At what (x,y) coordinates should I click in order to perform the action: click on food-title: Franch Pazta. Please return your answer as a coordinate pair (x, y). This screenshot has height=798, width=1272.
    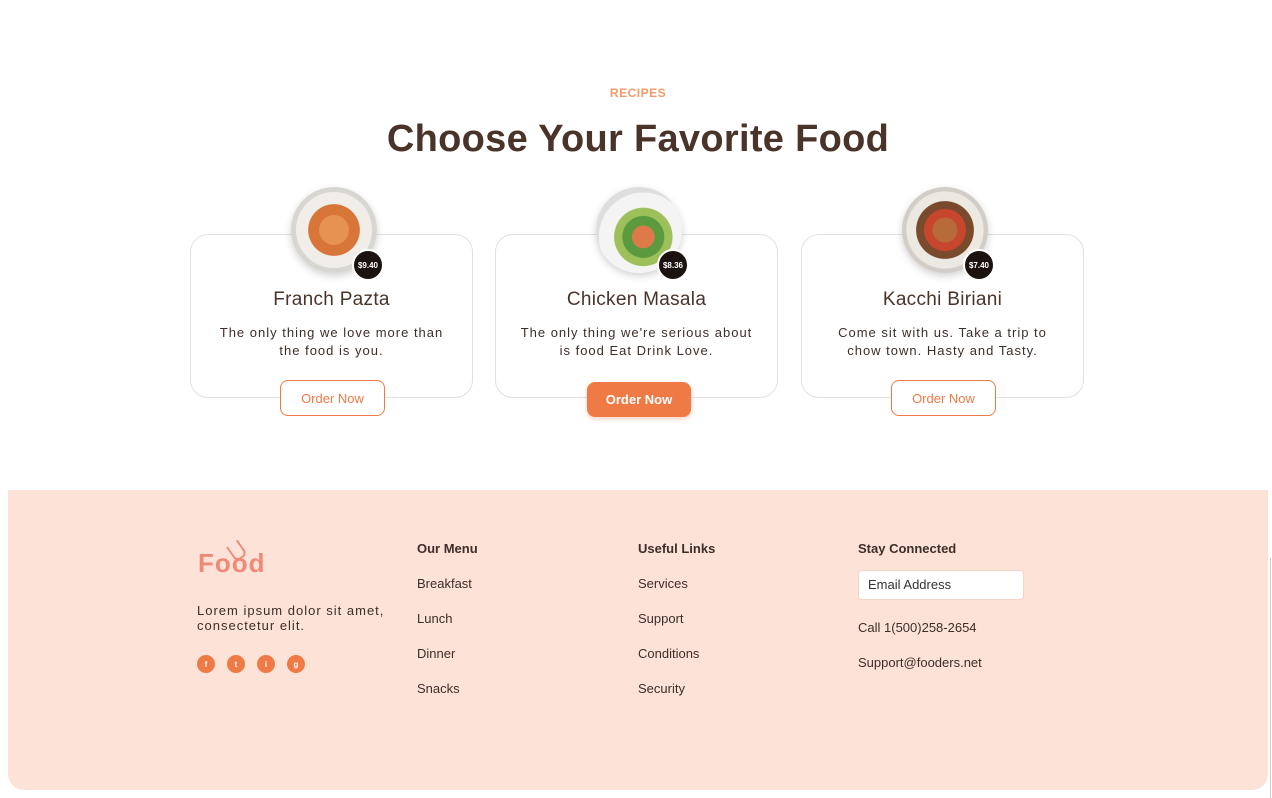
    Looking at the image, I should click on (331, 299).